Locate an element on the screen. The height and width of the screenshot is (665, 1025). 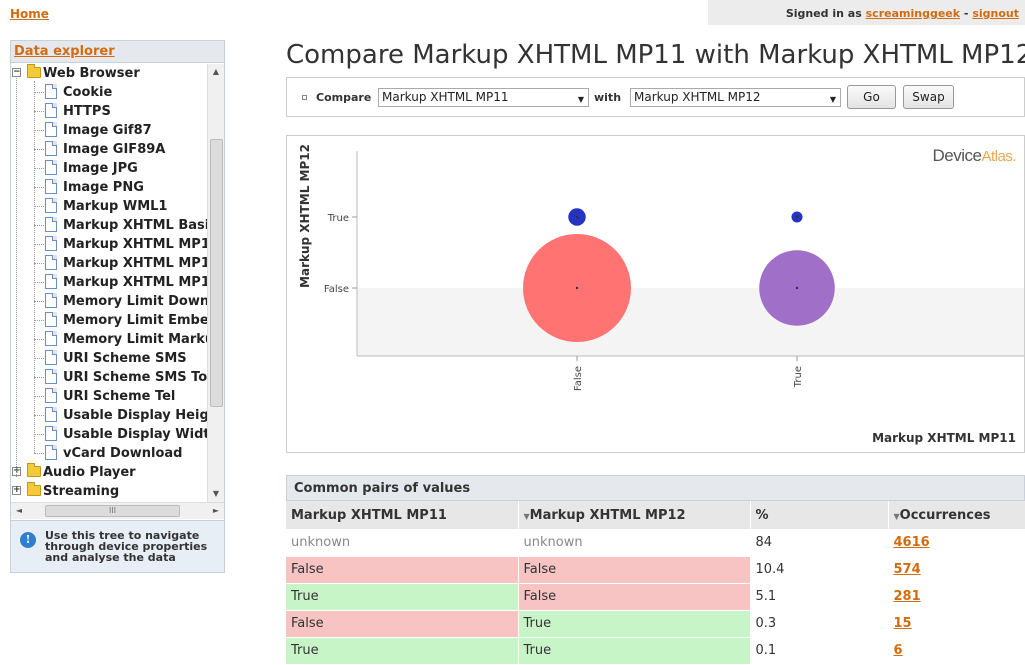
home-link: Home is located at coordinates (29, 14).